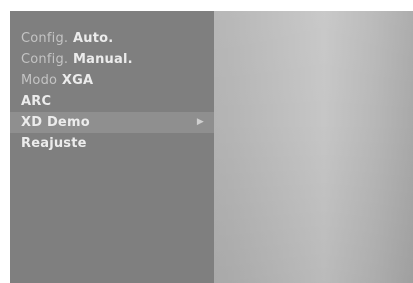 The height and width of the screenshot is (283, 413). Describe the element at coordinates (36, 101) in the screenshot. I see `menu-item-label: ARC` at that location.